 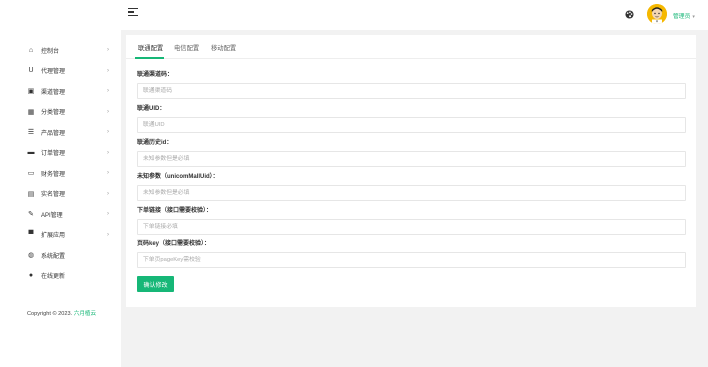 What do you see at coordinates (53, 174) in the screenshot?
I see `sidebar-item-label: 财务管理` at bounding box center [53, 174].